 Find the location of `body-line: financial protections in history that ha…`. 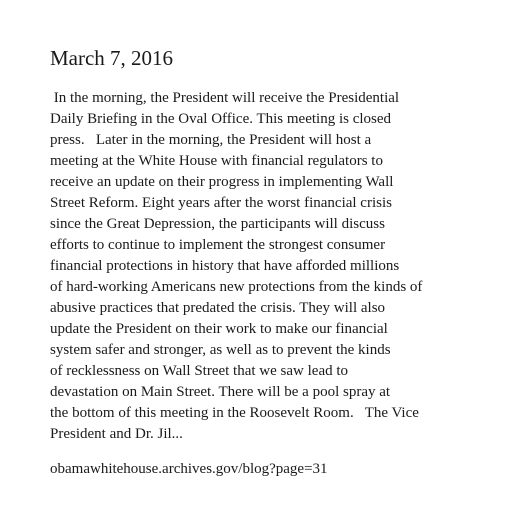

body-line: financial protections in history that ha… is located at coordinates (225, 266).